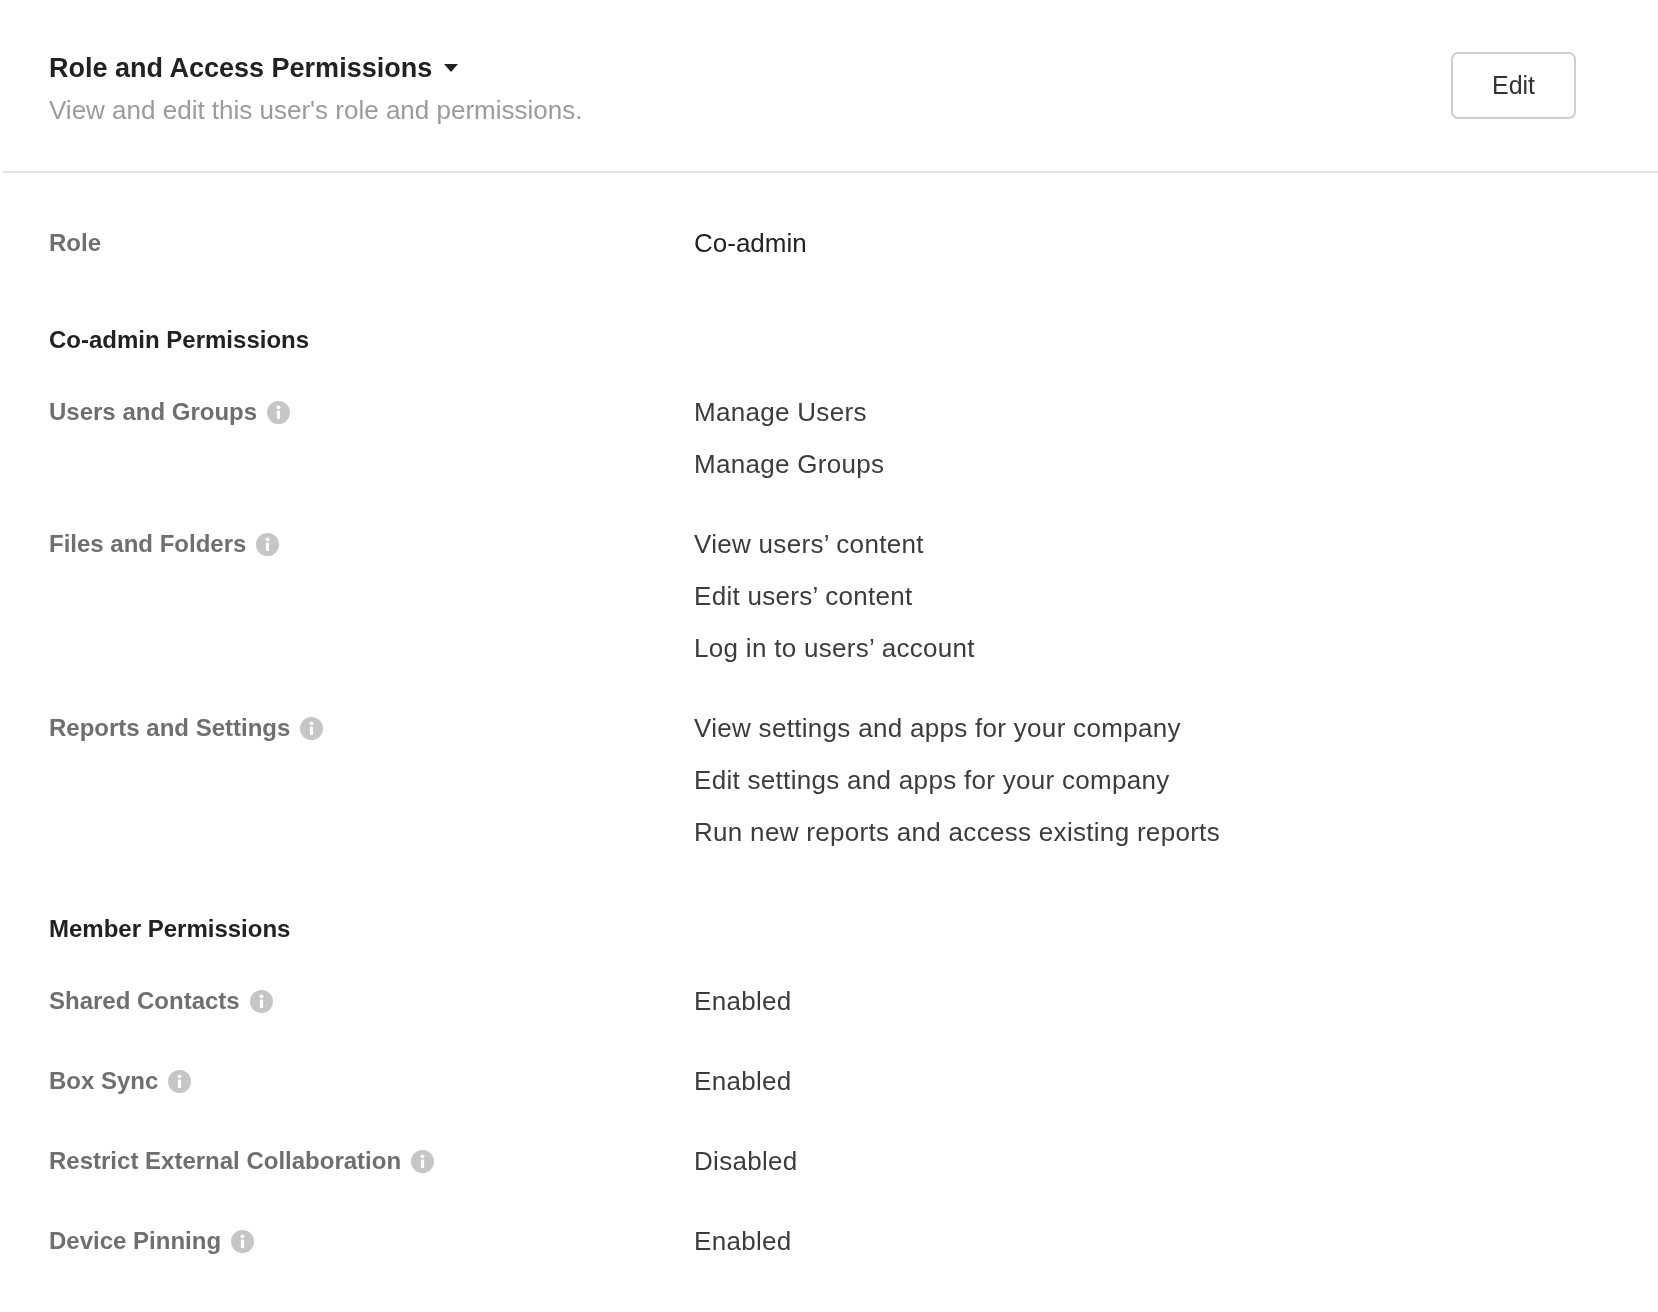  Describe the element at coordinates (750, 243) in the screenshot. I see `field-value: Co-admin` at that location.